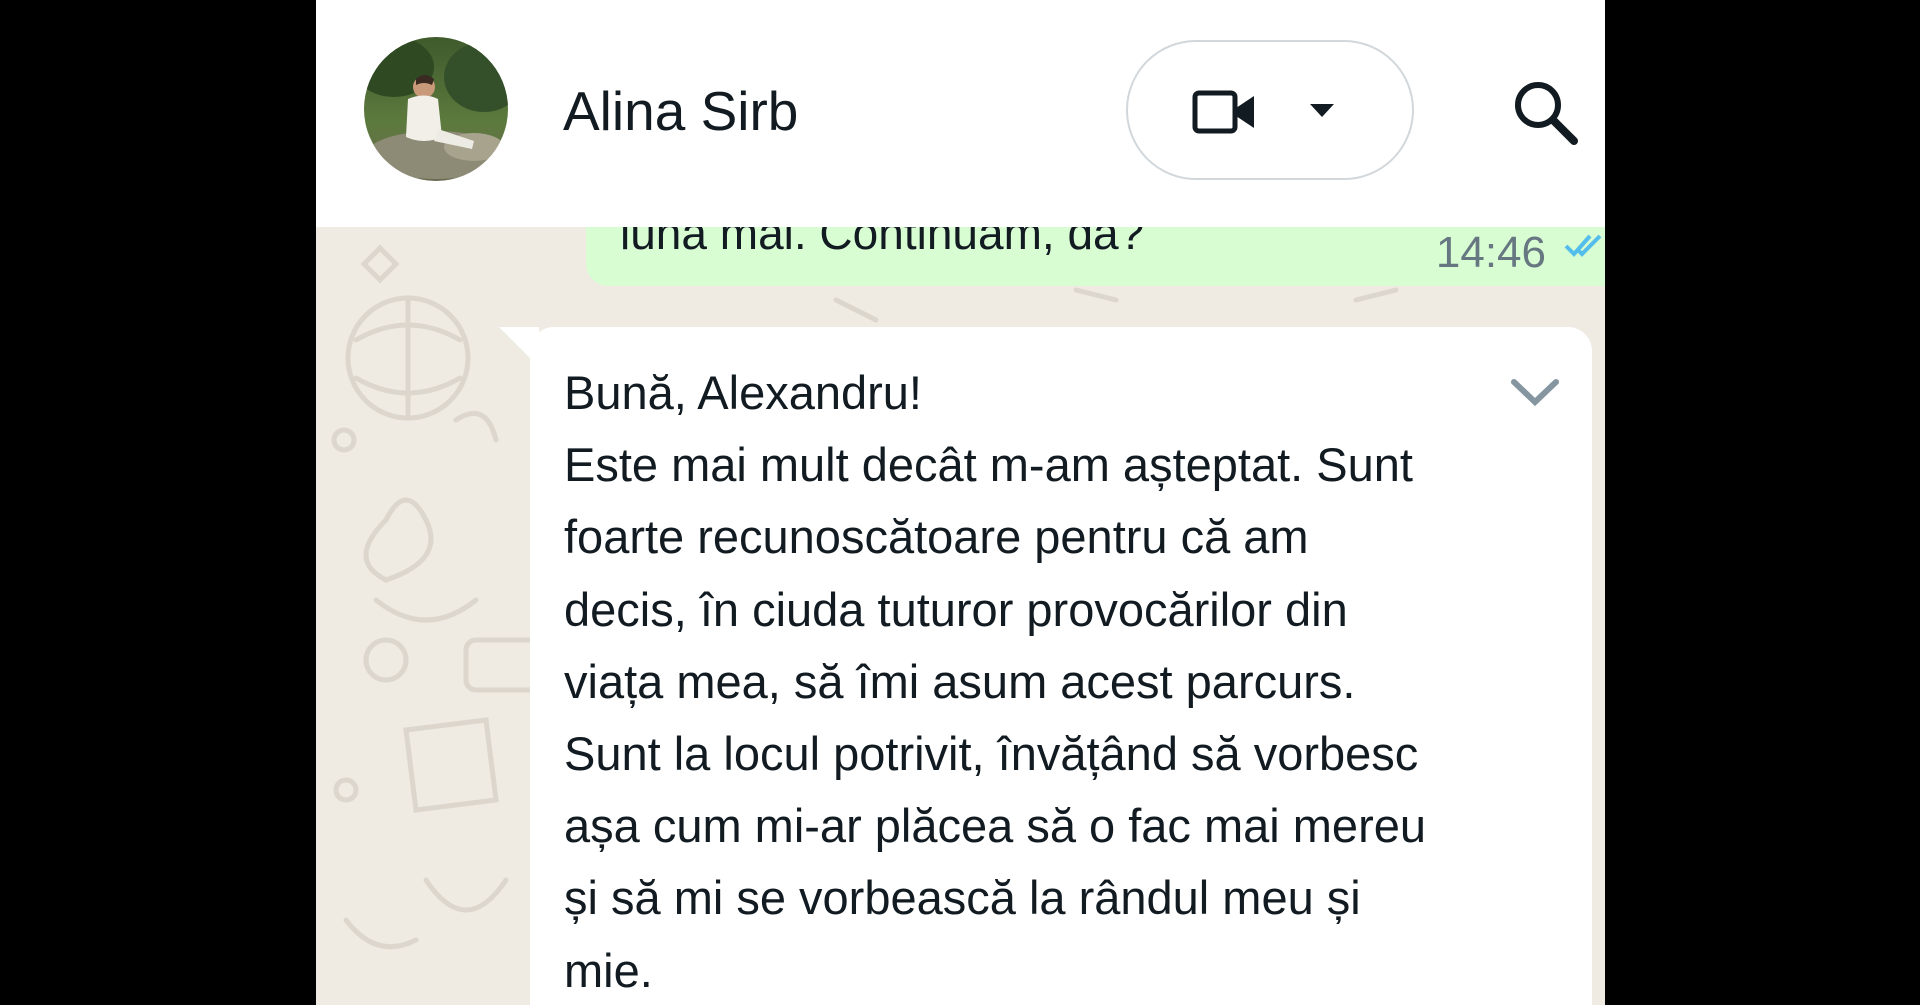  What do you see at coordinates (1535, 392) in the screenshot?
I see `chevron-down-icon` at bounding box center [1535, 392].